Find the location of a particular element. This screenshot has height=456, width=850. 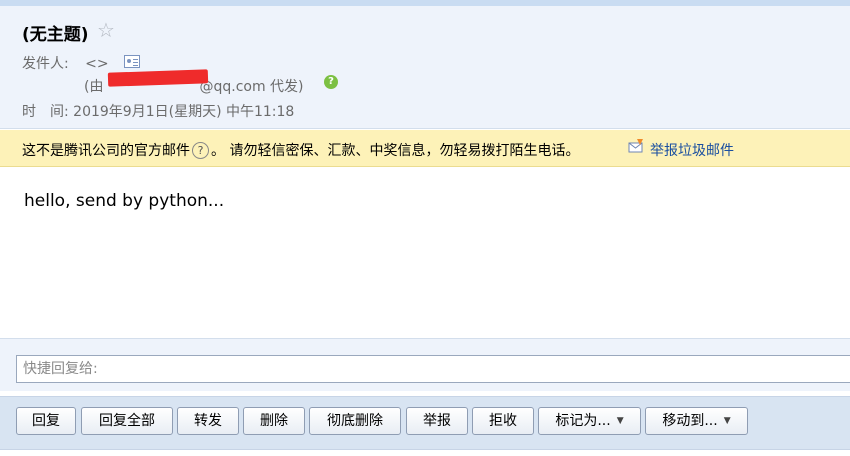

quick-reply-input is located at coordinates (433, 369).